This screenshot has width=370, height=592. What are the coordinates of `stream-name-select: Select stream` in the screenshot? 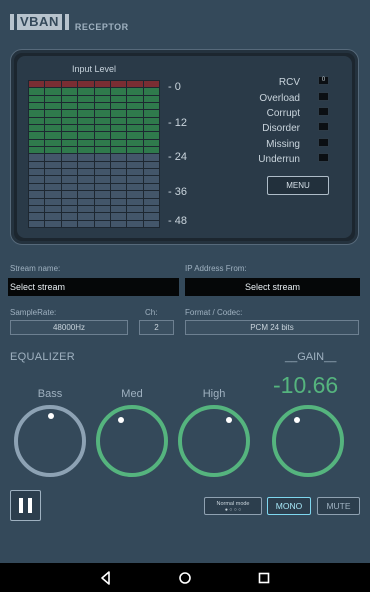 It's located at (93, 287).